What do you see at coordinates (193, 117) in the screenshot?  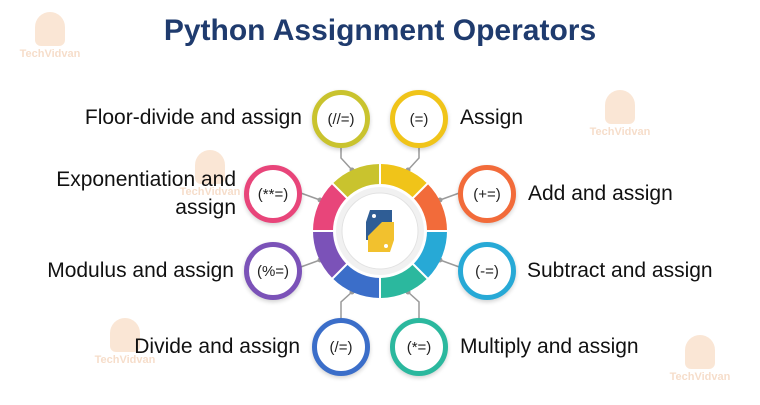 I see `floor-divide-assign-label: Floor-divide and assign` at bounding box center [193, 117].